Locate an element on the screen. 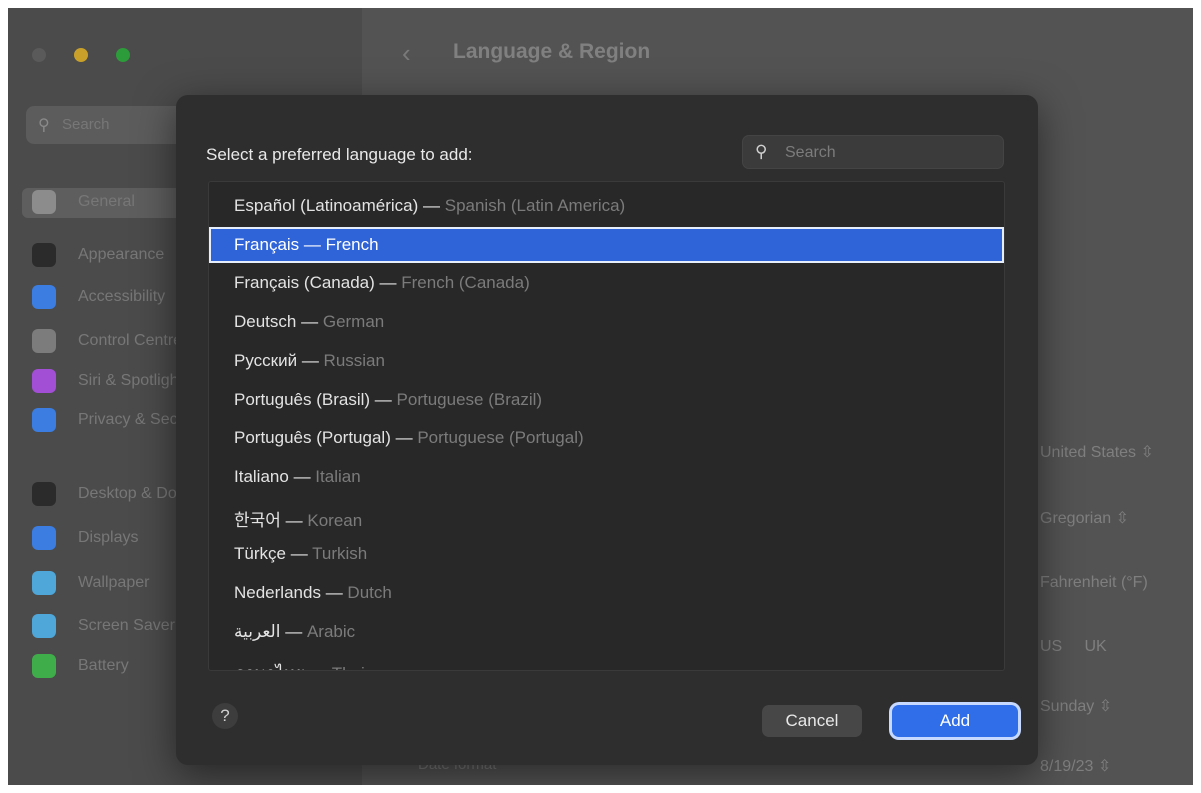  help-button: ? is located at coordinates (225, 716).